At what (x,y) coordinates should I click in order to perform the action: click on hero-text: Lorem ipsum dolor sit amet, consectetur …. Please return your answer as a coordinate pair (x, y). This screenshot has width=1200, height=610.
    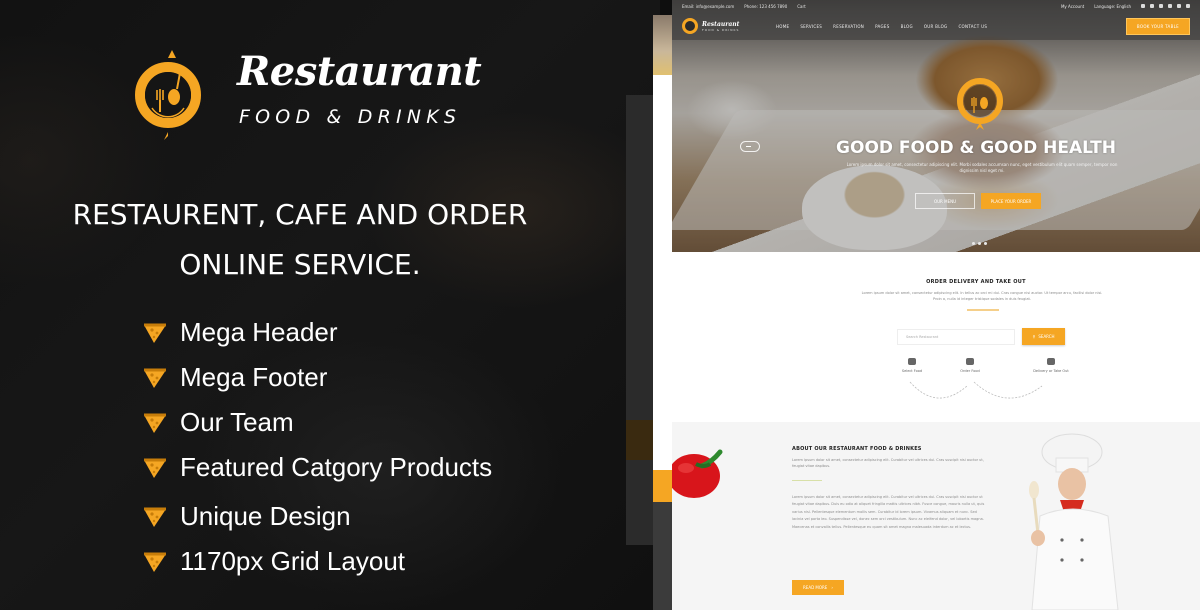
    Looking at the image, I should click on (982, 167).